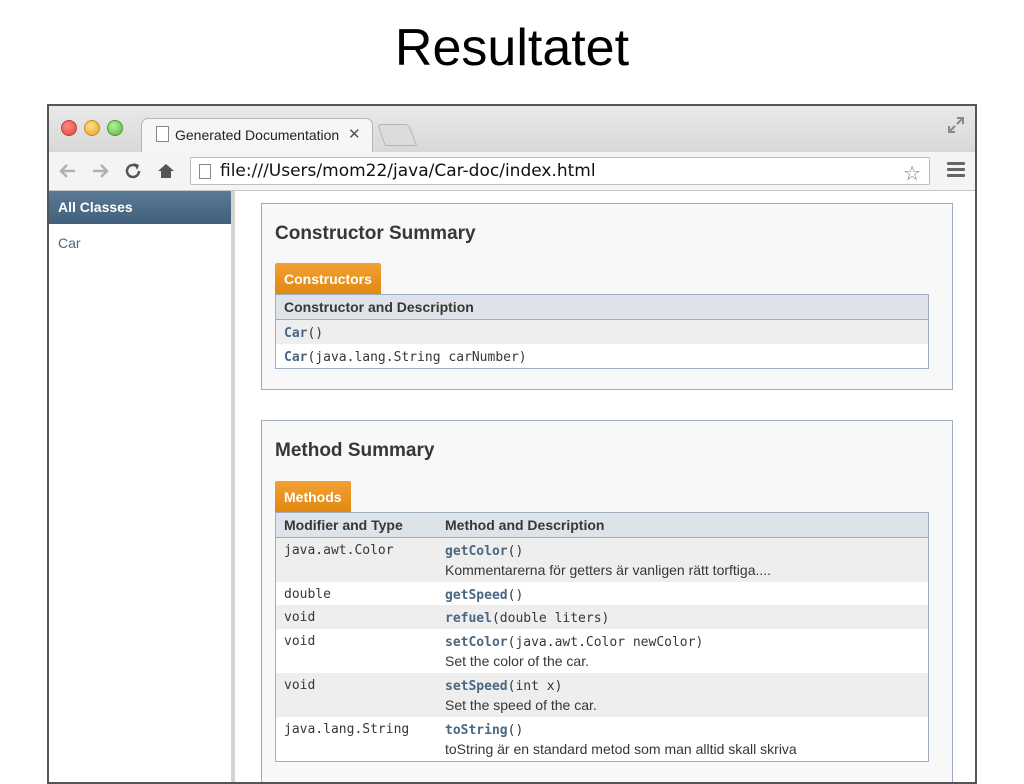 This screenshot has width=1024, height=784. Describe the element at coordinates (68, 171) in the screenshot. I see `back-icon` at that location.